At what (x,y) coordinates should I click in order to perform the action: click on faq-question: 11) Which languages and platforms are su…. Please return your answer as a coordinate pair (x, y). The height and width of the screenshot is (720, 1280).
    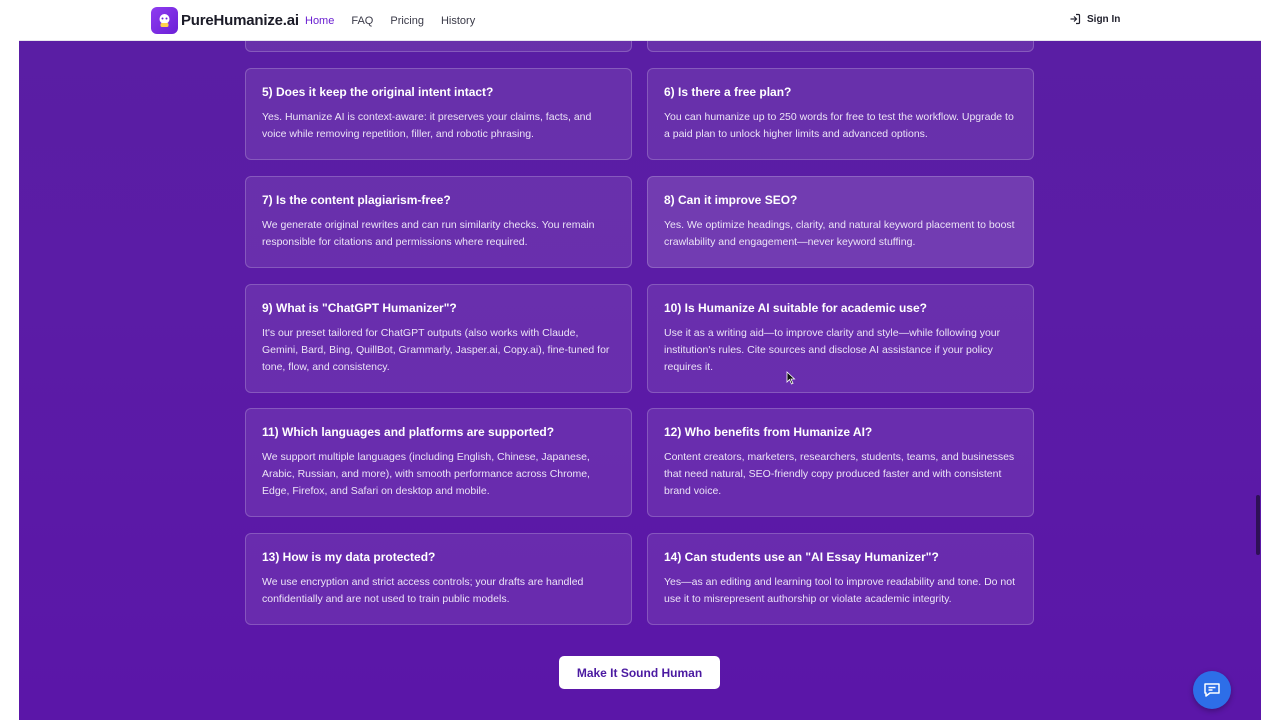
    Looking at the image, I should click on (408, 432).